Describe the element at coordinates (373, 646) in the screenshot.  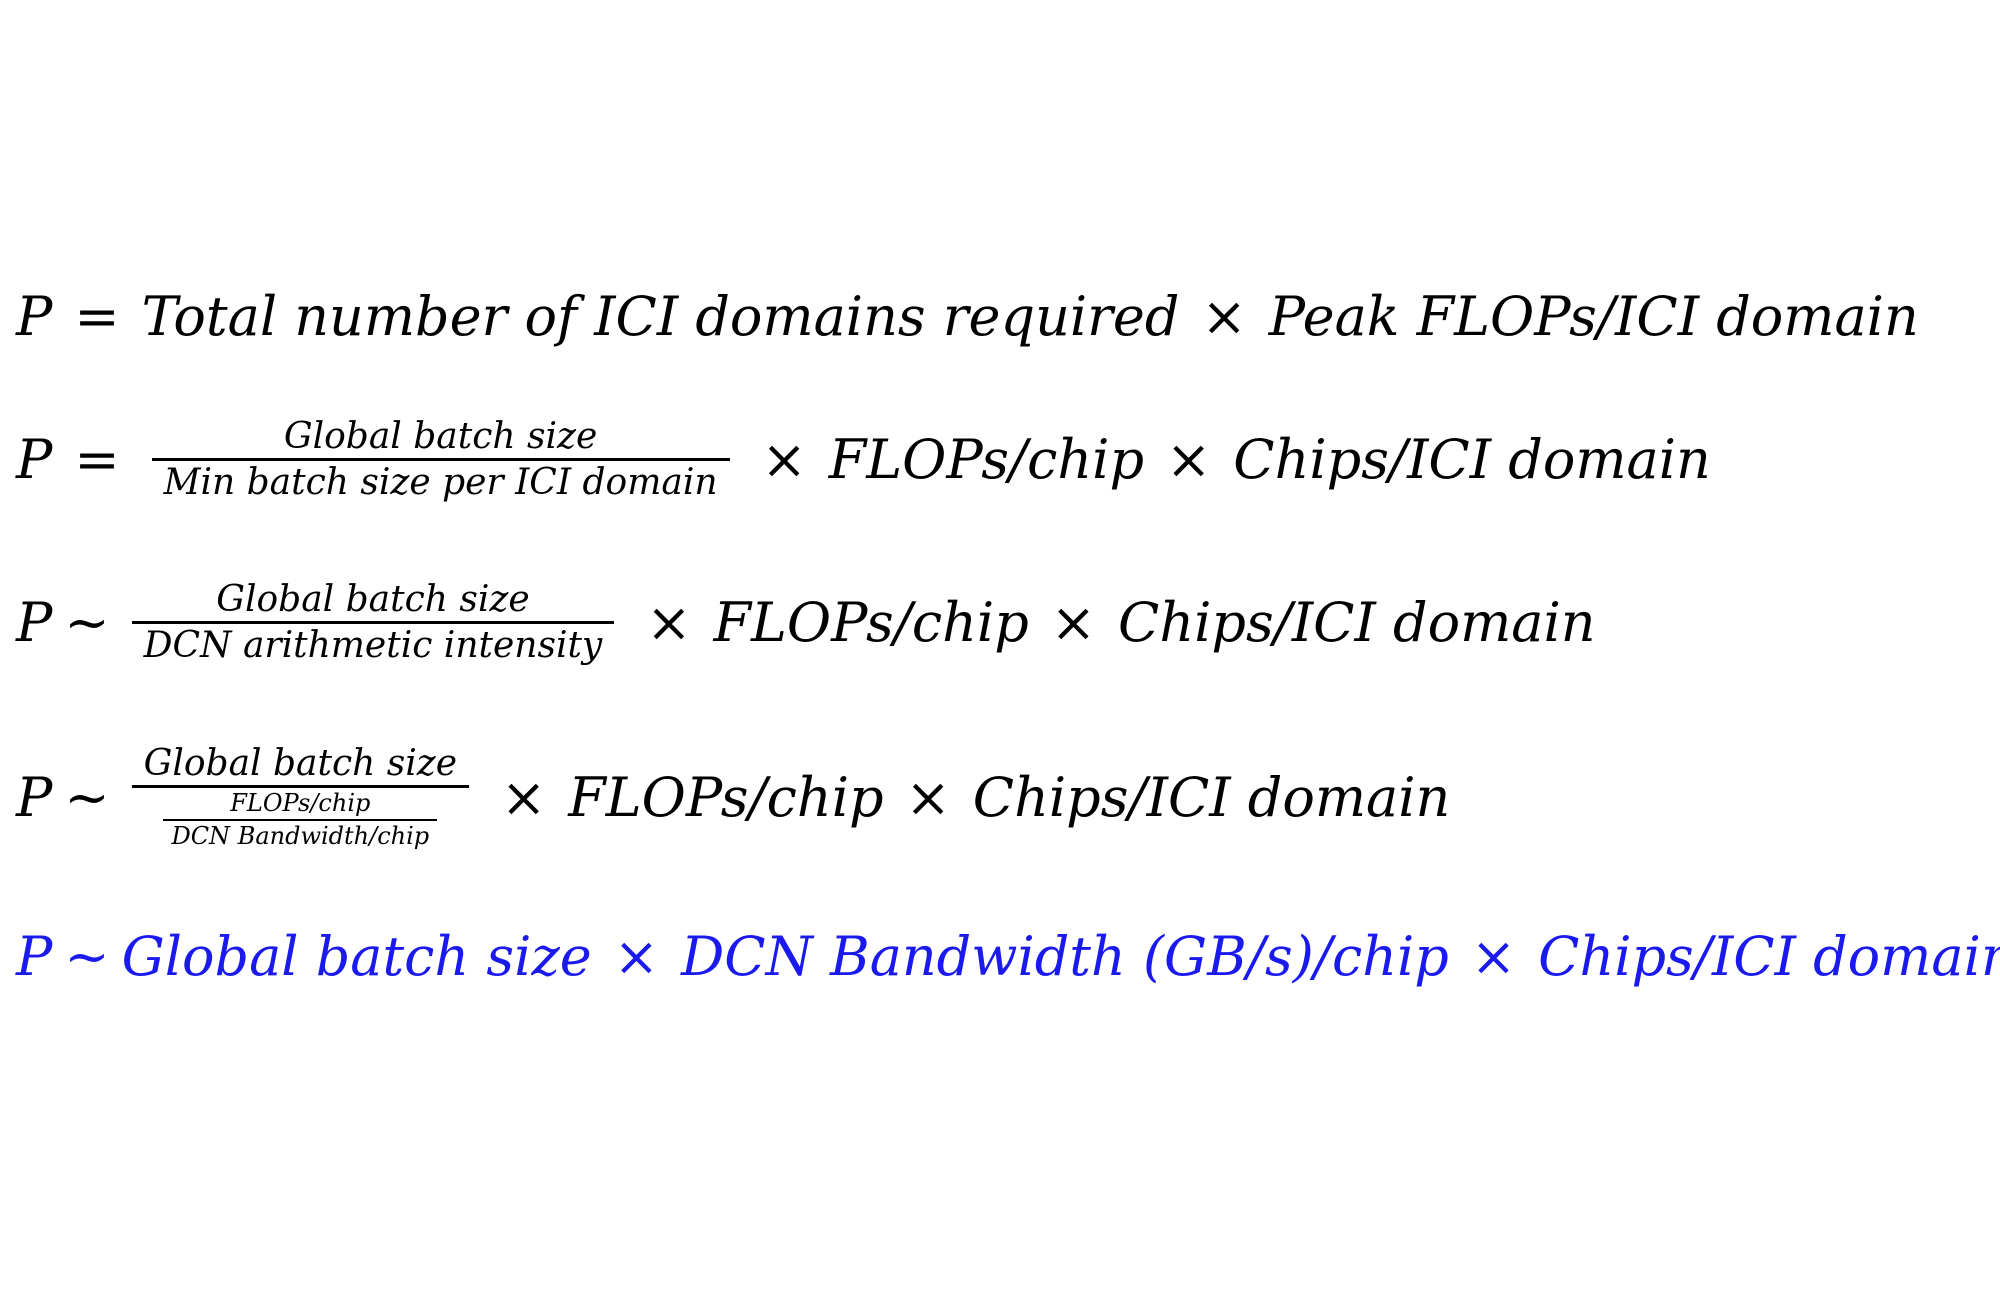
I see `denominator: DCN arithmetic intensity` at that location.